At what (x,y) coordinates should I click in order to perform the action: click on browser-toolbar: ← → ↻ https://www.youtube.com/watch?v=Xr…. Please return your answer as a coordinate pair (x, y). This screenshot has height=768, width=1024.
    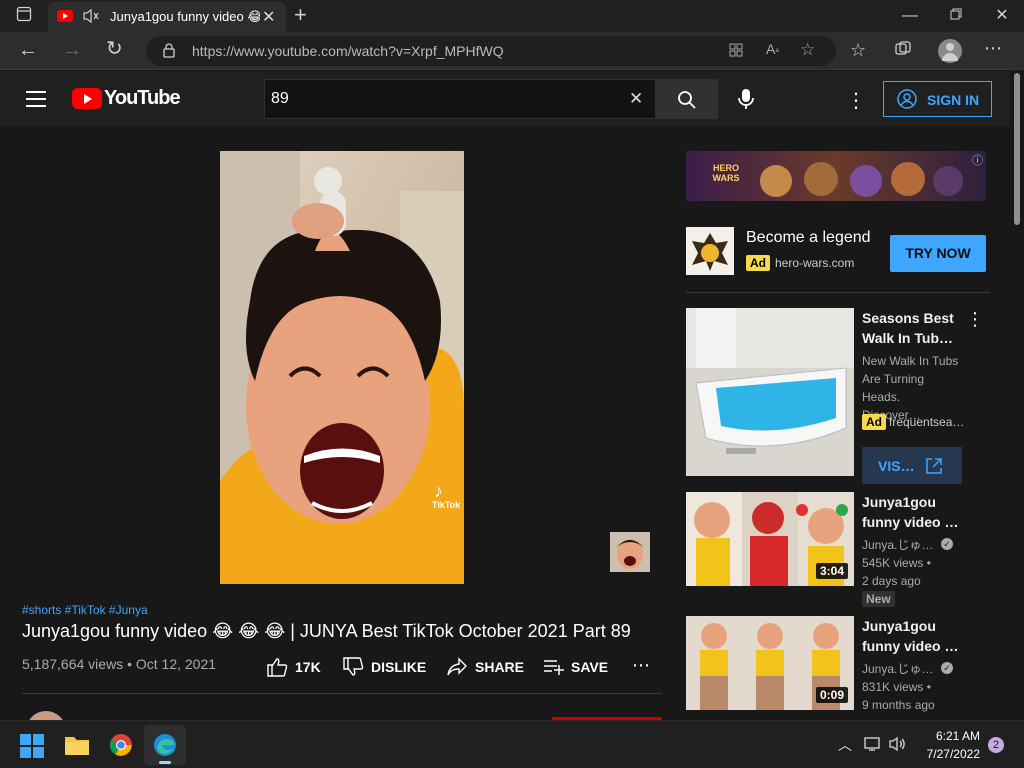
    Looking at the image, I should click on (512, 51).